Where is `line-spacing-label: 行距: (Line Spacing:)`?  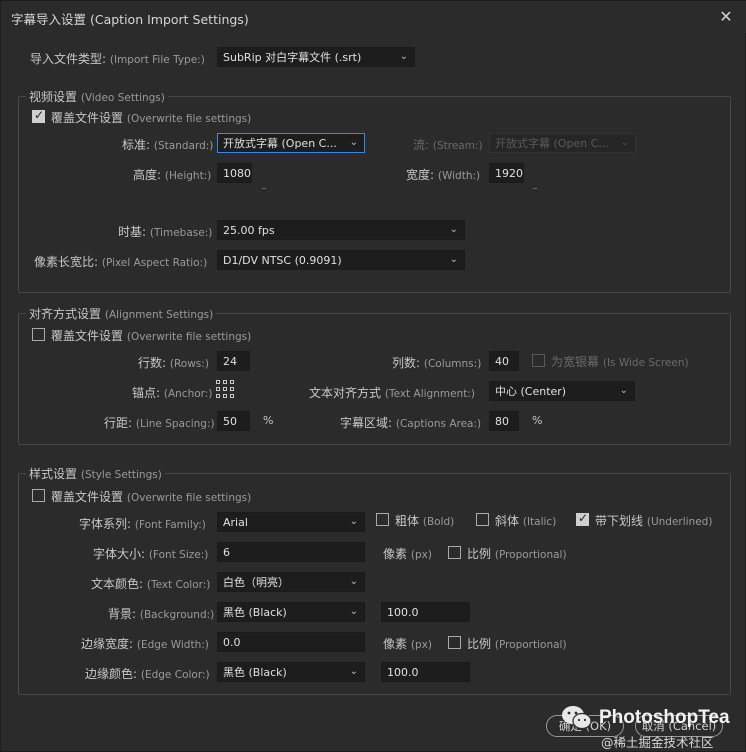 line-spacing-label: 行距: (Line Spacing:) is located at coordinates (159, 423).